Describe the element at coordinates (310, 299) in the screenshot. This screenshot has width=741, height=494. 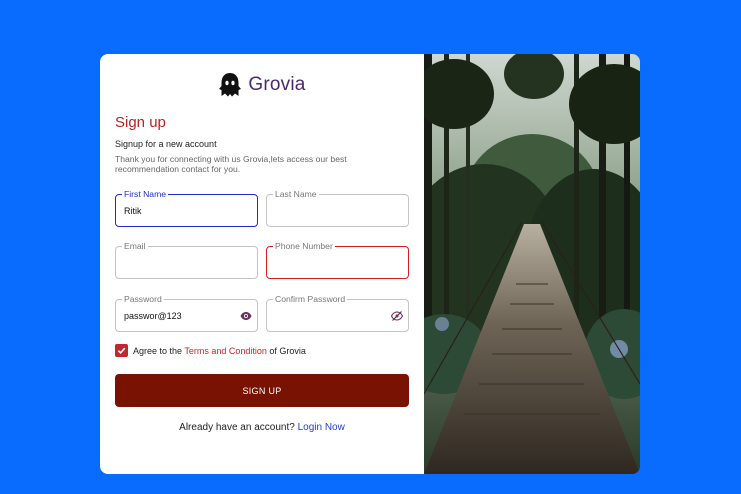
I see `confirm-password-label: Confirm Password` at that location.